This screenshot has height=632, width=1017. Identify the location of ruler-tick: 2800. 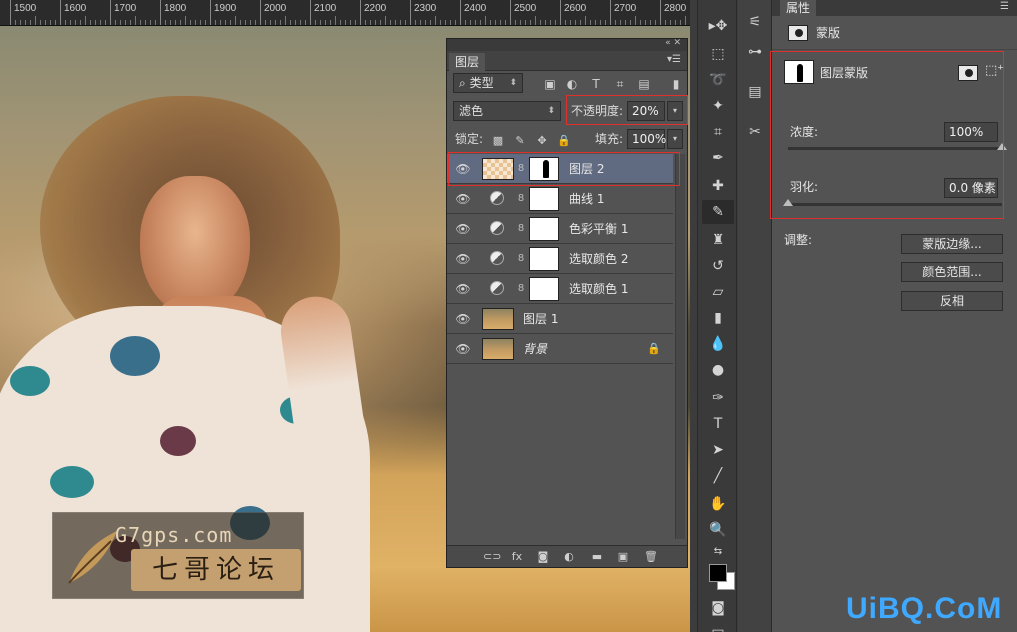
(673, 12).